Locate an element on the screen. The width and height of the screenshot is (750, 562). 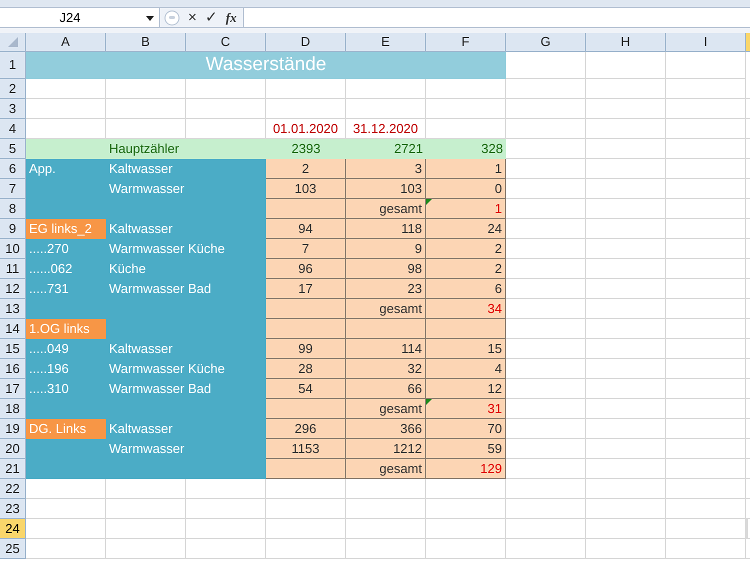
table-cell: .....049 is located at coordinates (66, 349).